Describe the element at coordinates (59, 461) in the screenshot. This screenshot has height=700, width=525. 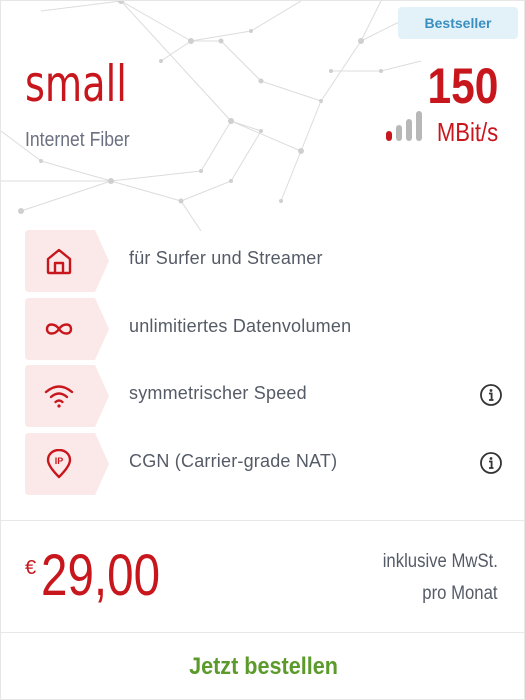
I see `svg-text: IP` at that location.